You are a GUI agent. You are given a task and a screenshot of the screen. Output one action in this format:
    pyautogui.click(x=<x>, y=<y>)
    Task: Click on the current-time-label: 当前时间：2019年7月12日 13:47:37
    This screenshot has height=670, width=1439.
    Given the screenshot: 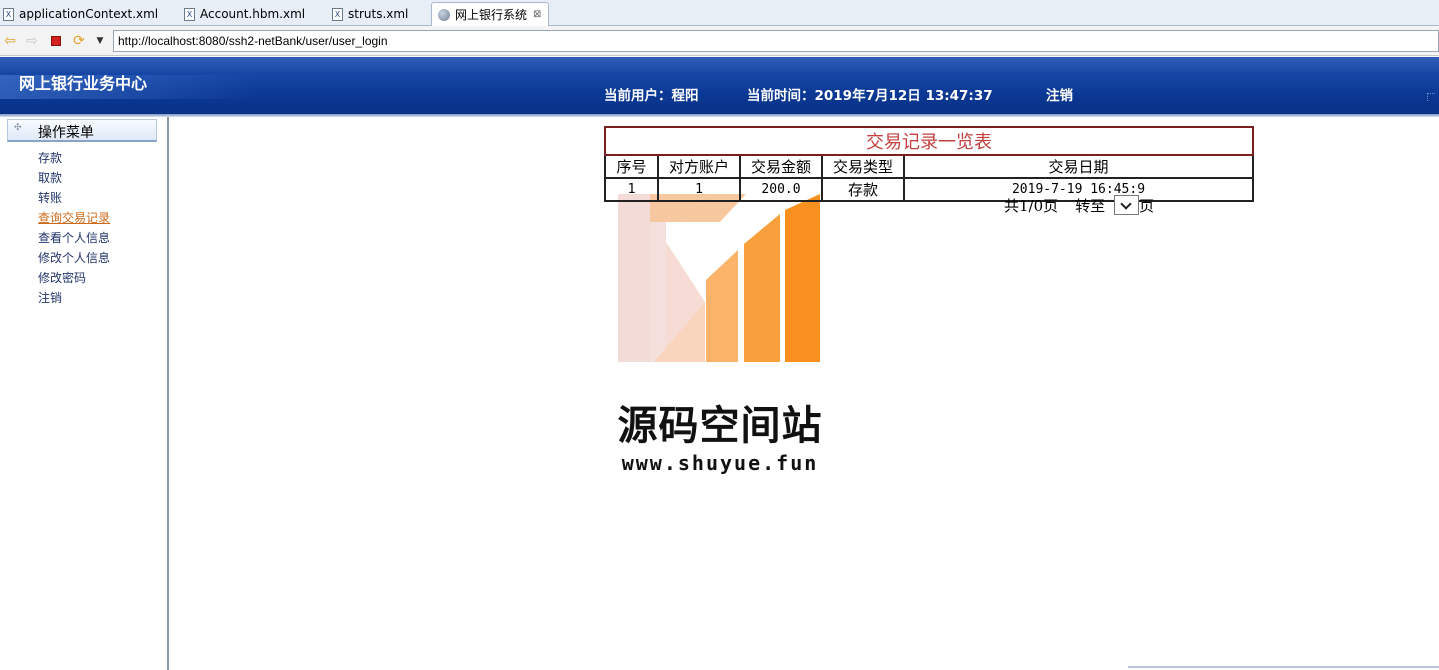 What is the action you would take?
    pyautogui.click(x=870, y=96)
    